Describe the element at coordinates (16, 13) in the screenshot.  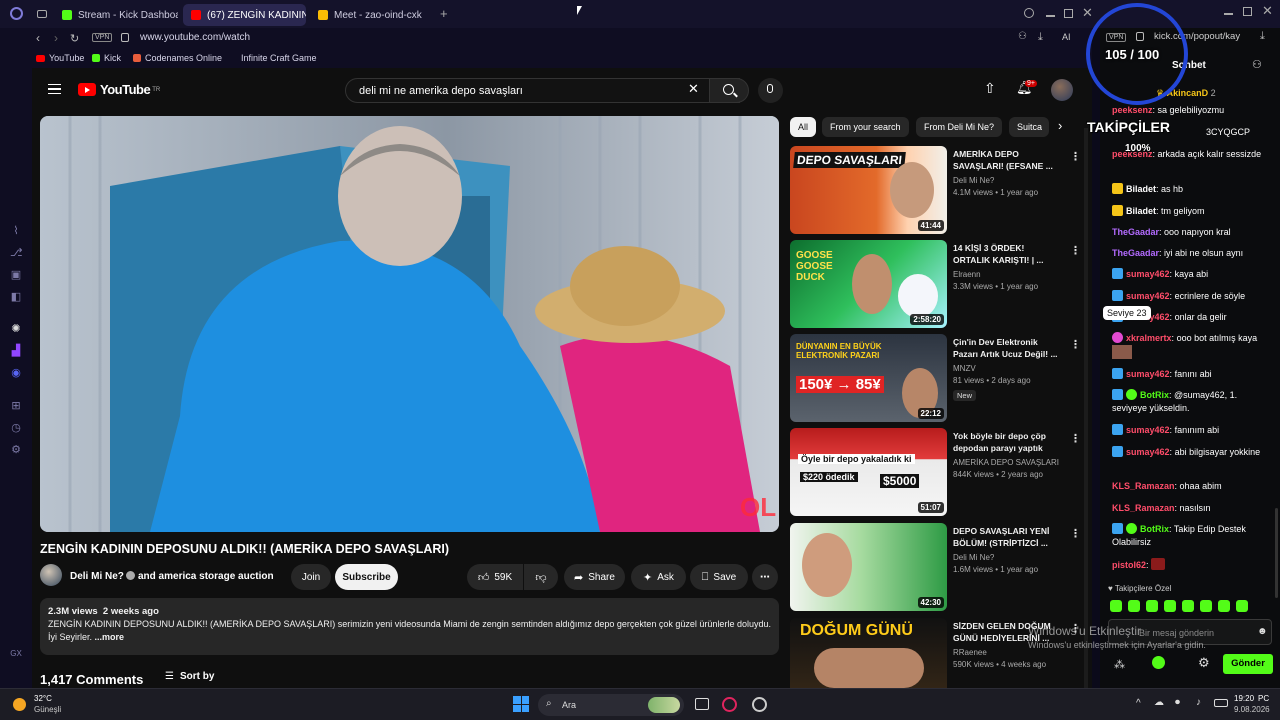
I see `opera-logo-icon` at that location.